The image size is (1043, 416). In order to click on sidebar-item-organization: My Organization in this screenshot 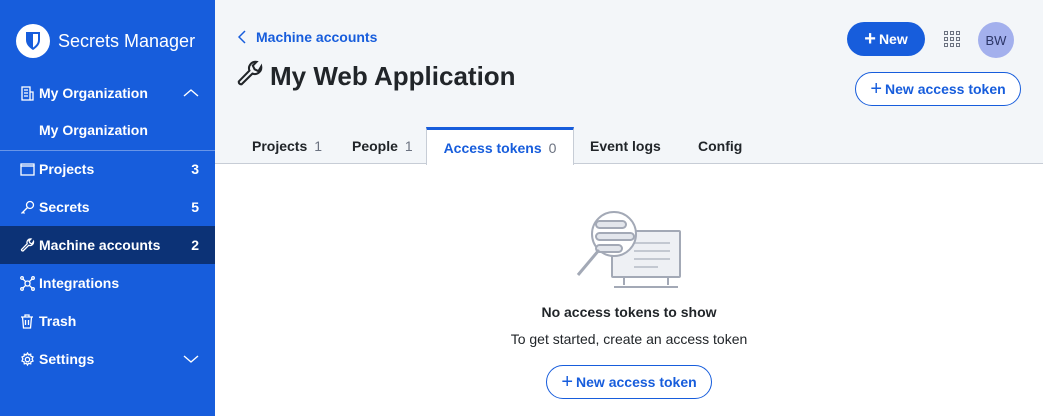, I will do `click(107, 93)`.